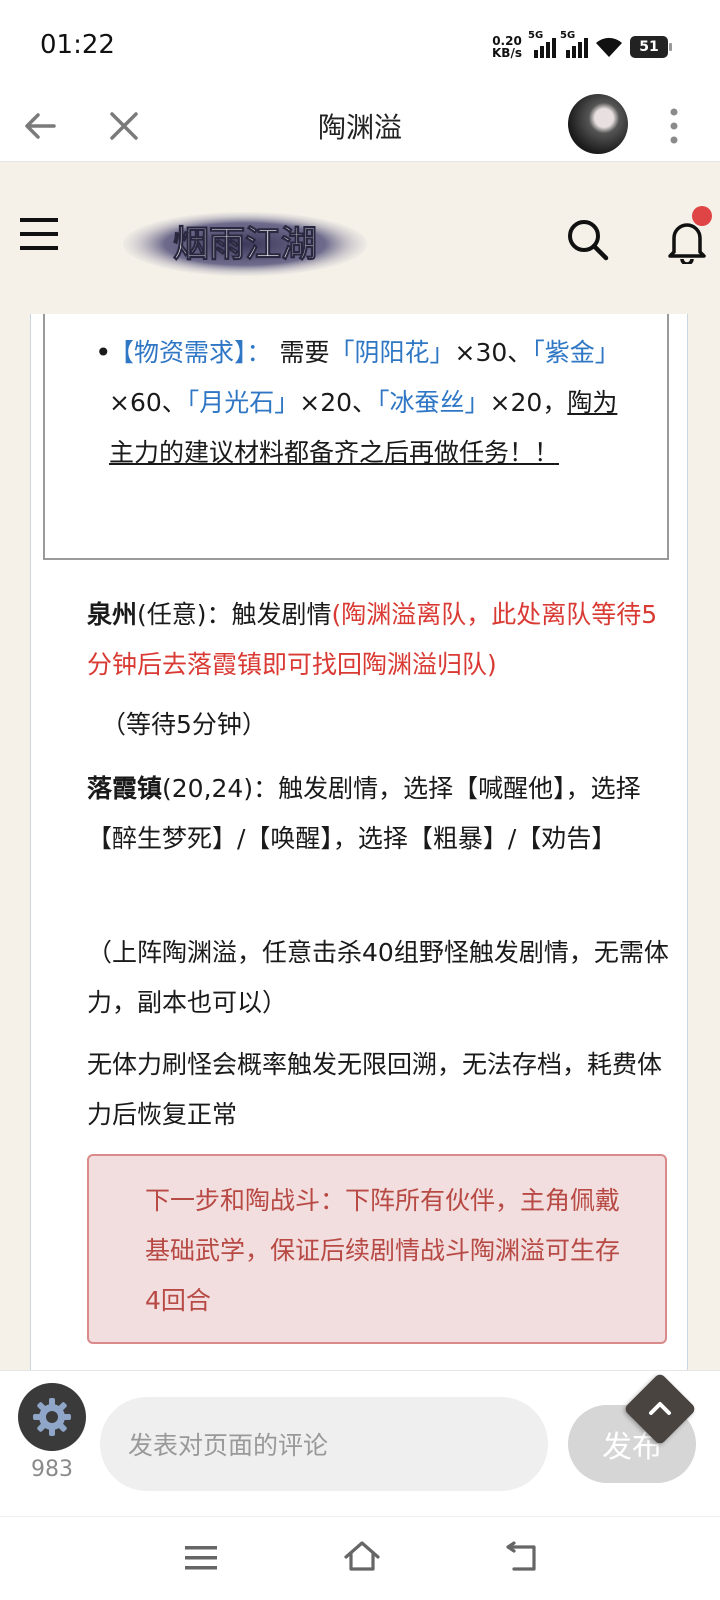  Describe the element at coordinates (651, 47) in the screenshot. I see `battery-icon: 51` at that location.